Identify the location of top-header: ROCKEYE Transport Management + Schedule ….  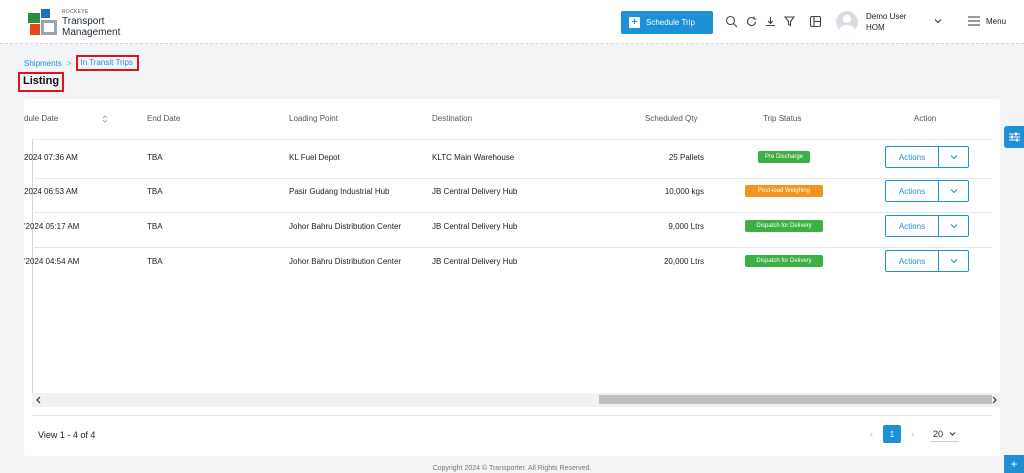
(512, 22).